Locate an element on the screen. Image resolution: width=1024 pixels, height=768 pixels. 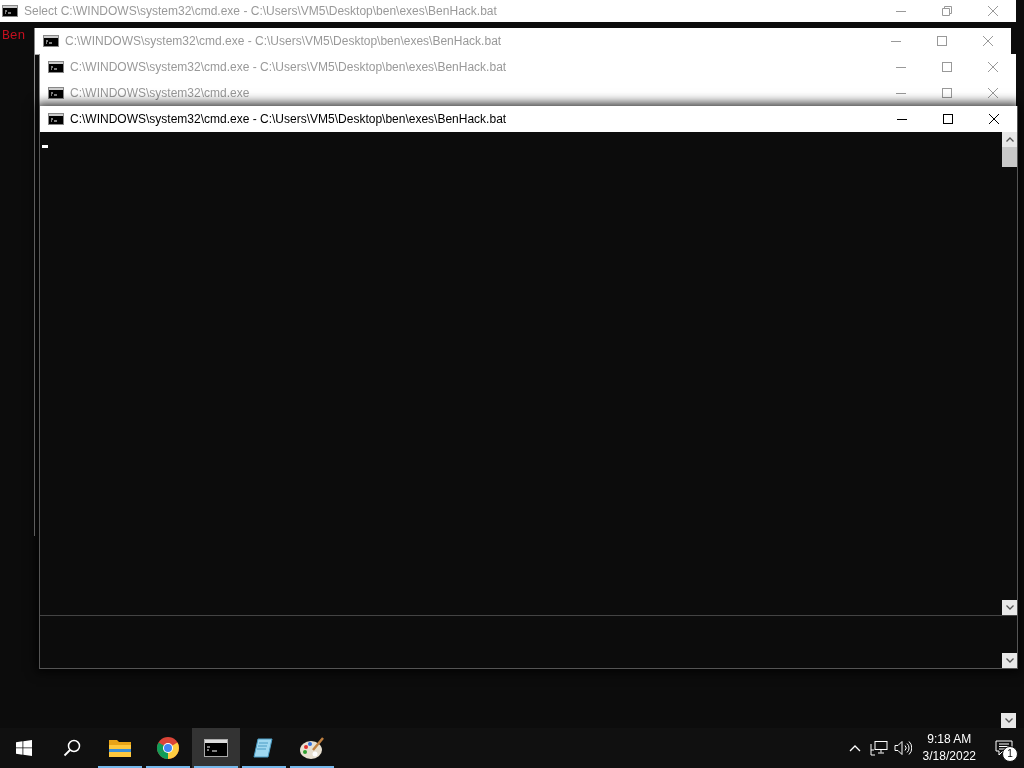
chevron-up-icon is located at coordinates (1009, 139).